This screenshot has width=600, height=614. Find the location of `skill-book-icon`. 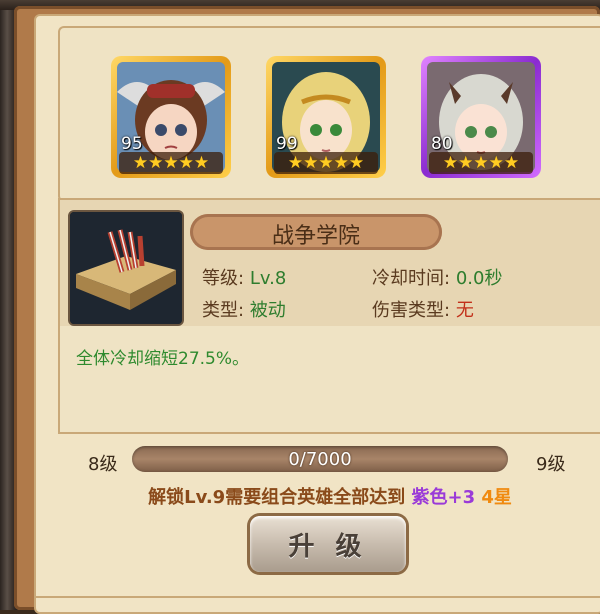

skill-book-icon is located at coordinates (126, 268).